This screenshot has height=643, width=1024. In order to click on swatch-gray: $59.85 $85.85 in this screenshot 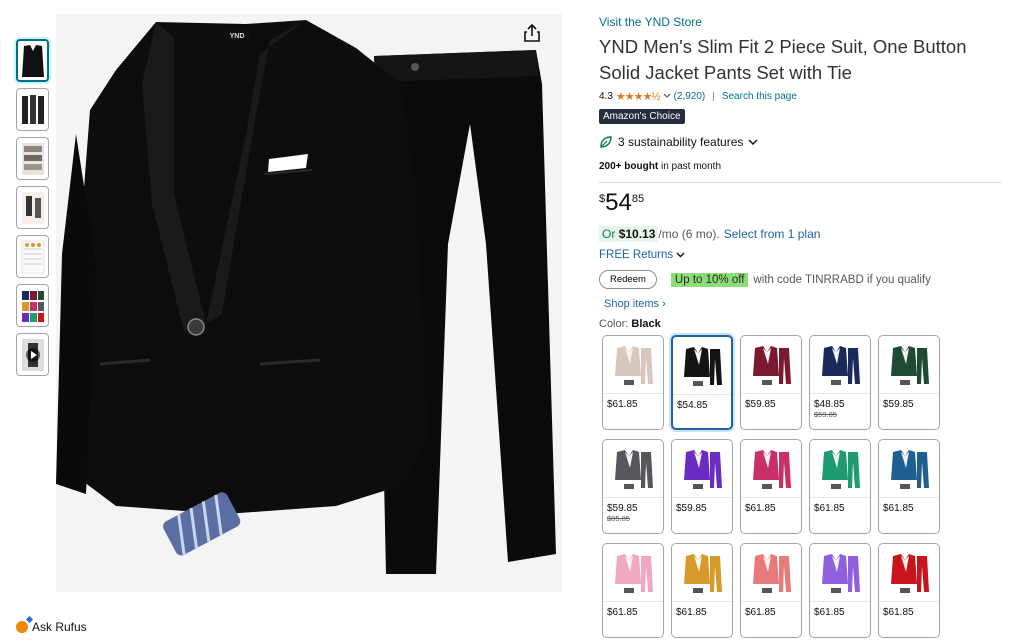, I will do `click(633, 486)`.